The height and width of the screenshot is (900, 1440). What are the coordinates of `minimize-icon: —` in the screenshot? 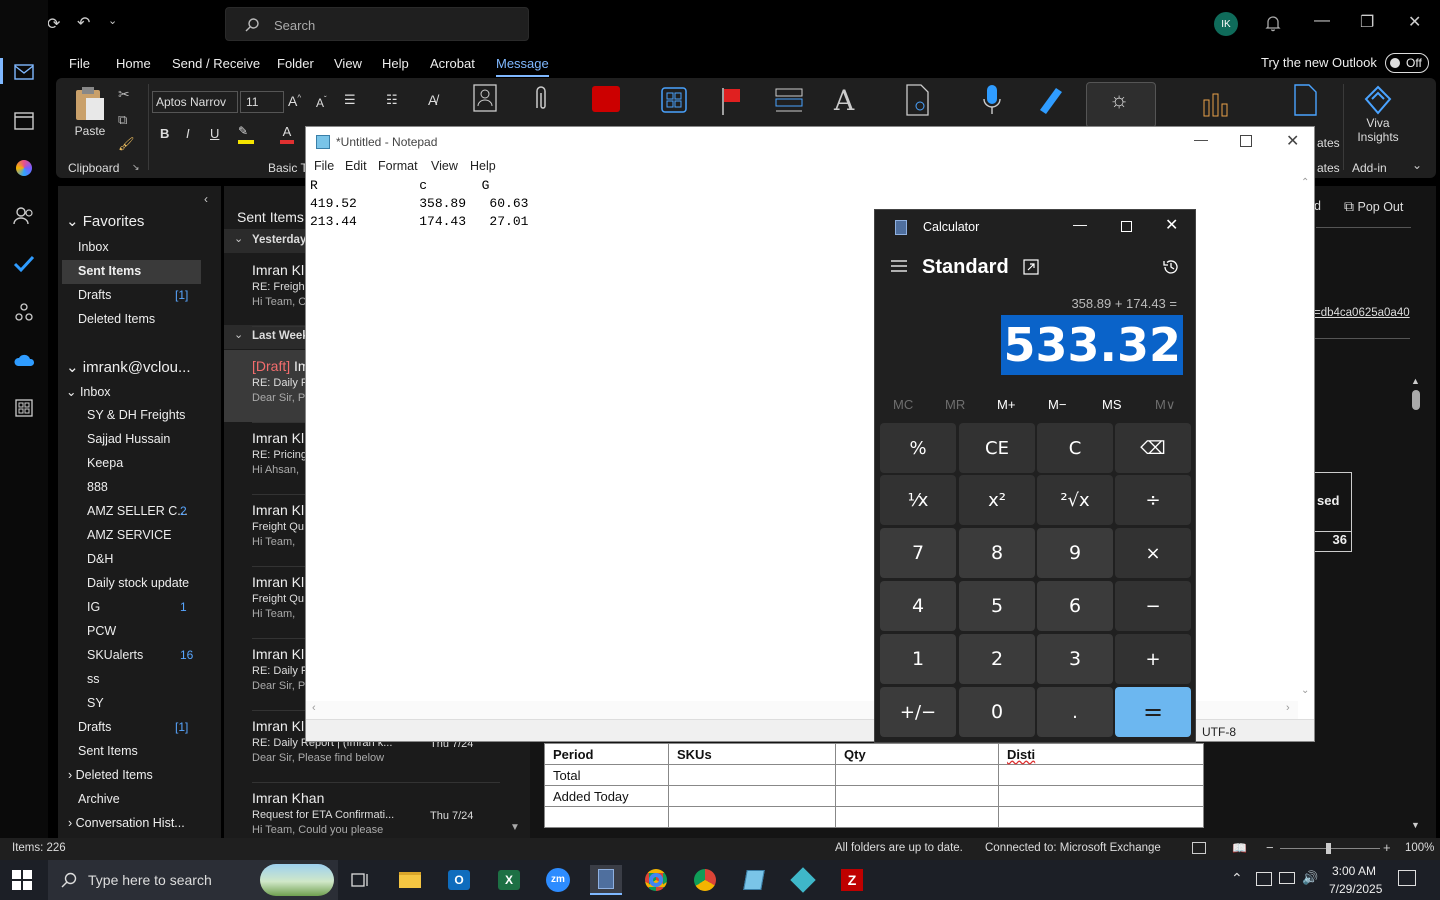 It's located at (1322, 21).